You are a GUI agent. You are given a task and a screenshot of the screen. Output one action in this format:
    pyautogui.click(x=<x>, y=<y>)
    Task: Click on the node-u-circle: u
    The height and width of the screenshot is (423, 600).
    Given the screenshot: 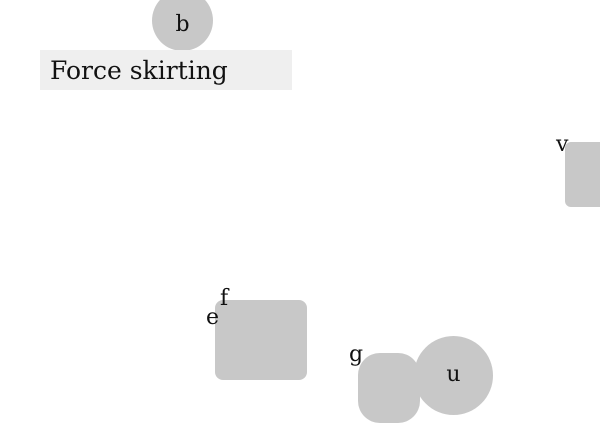 What is the action you would take?
    pyautogui.click(x=453, y=375)
    